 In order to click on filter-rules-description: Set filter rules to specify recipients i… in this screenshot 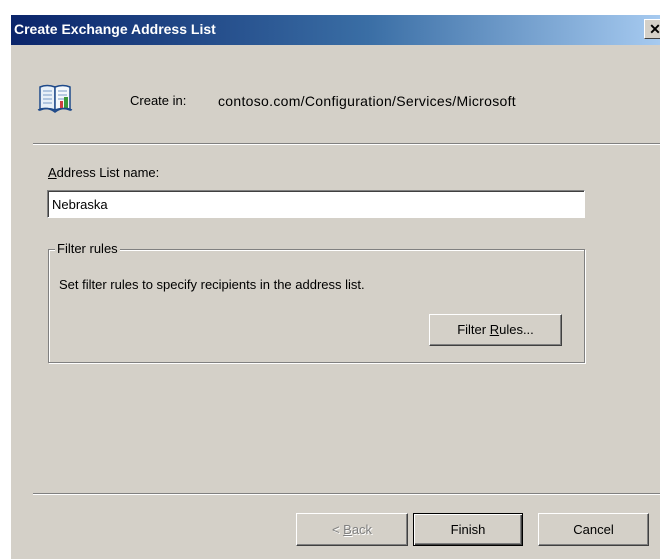, I will do `click(212, 284)`.